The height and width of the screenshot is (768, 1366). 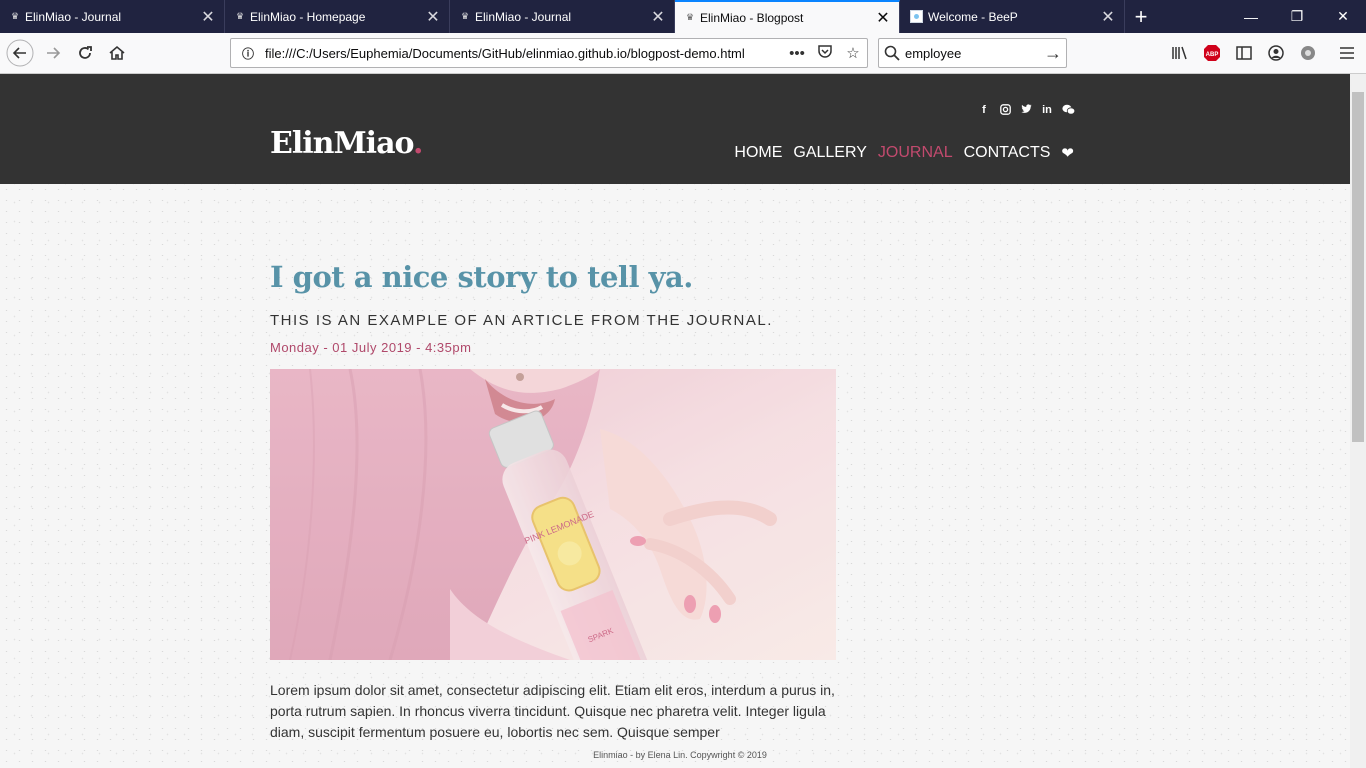 I want to click on close-window-icon: ✕, so click(x=1343, y=16).